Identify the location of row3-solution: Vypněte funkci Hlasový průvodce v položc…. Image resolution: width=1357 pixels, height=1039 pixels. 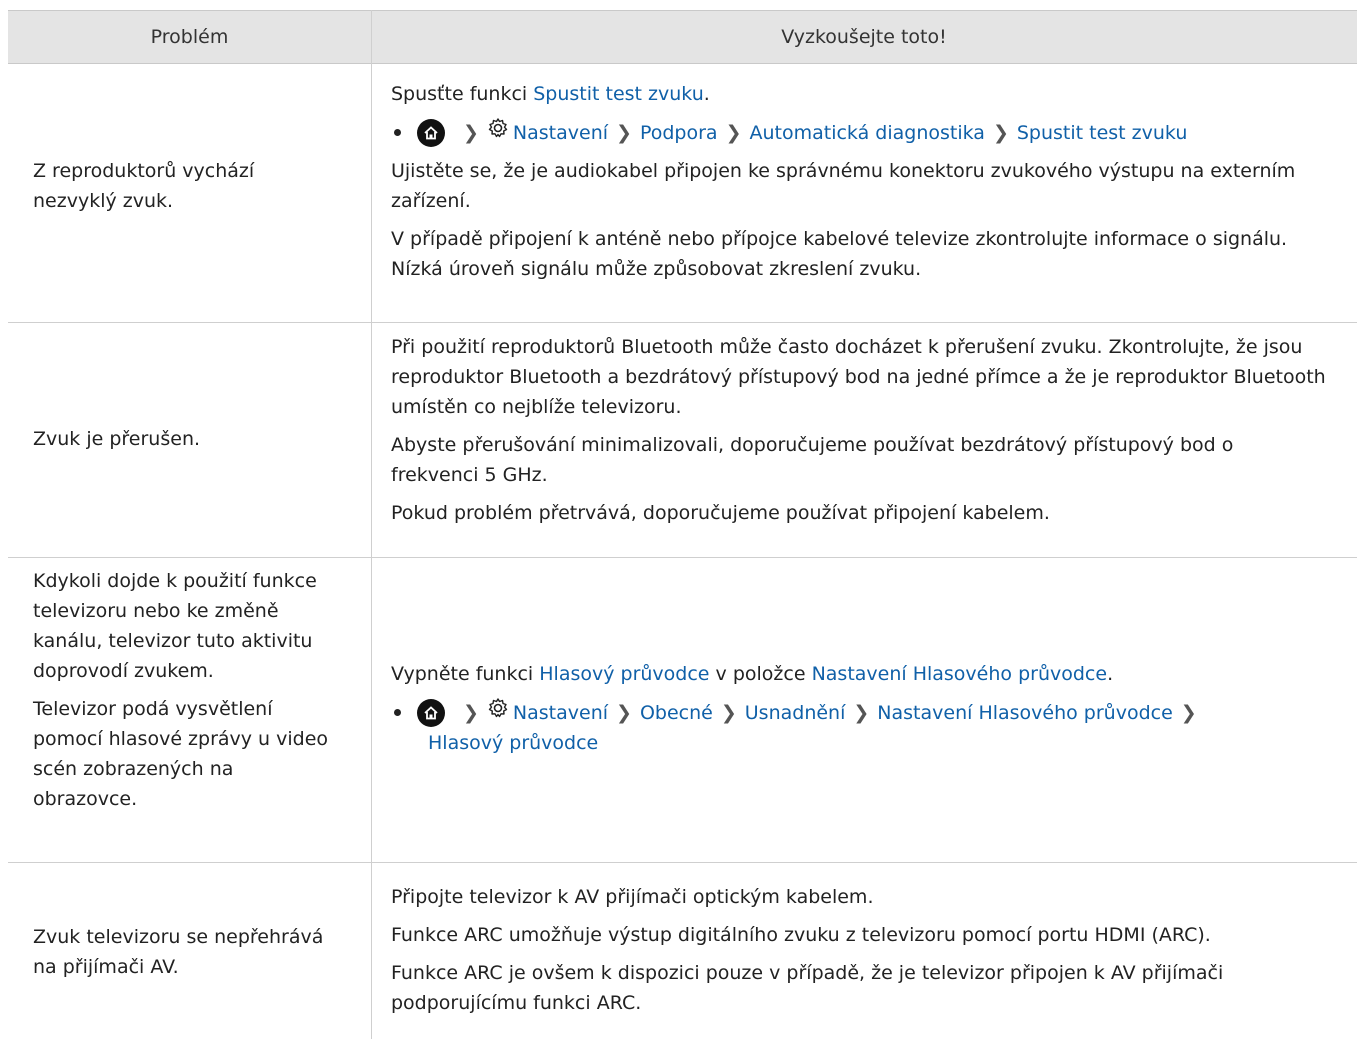
(871, 708).